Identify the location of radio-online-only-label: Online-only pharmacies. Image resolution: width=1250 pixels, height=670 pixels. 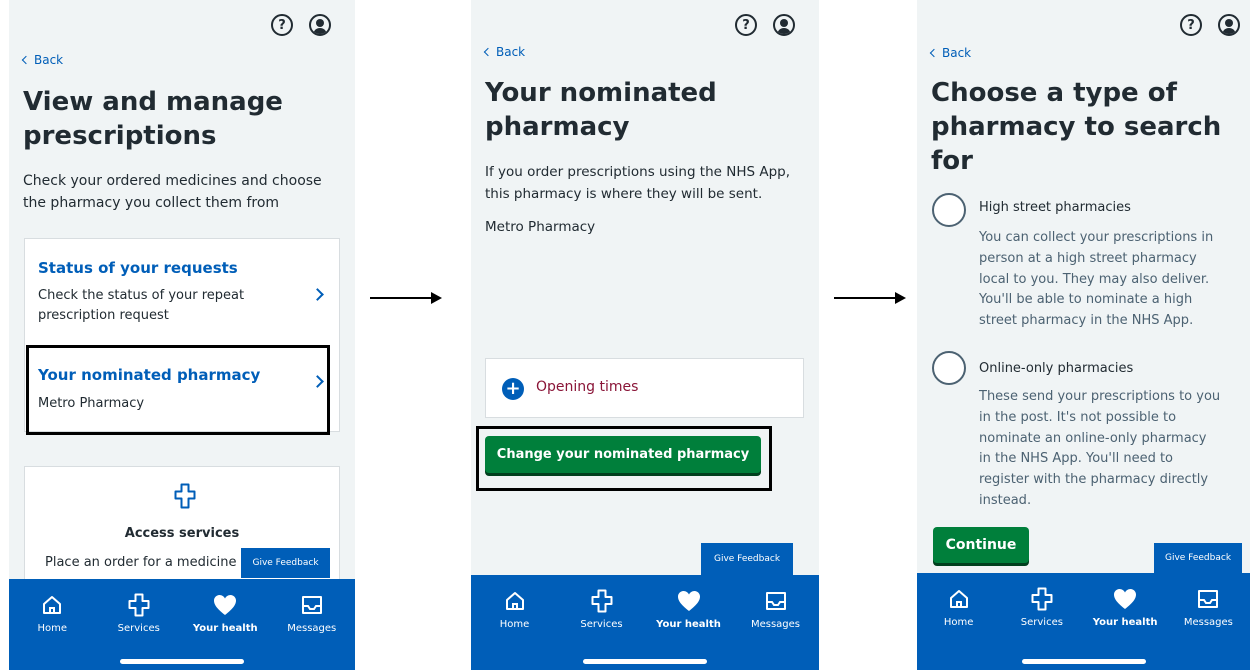
(1056, 368).